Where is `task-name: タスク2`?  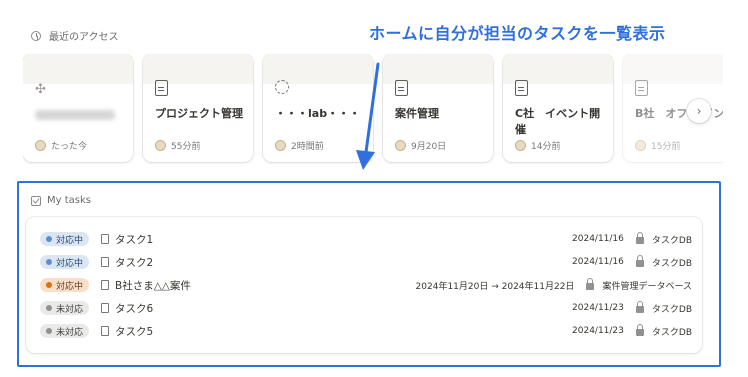
task-name: タスク2 is located at coordinates (134, 262).